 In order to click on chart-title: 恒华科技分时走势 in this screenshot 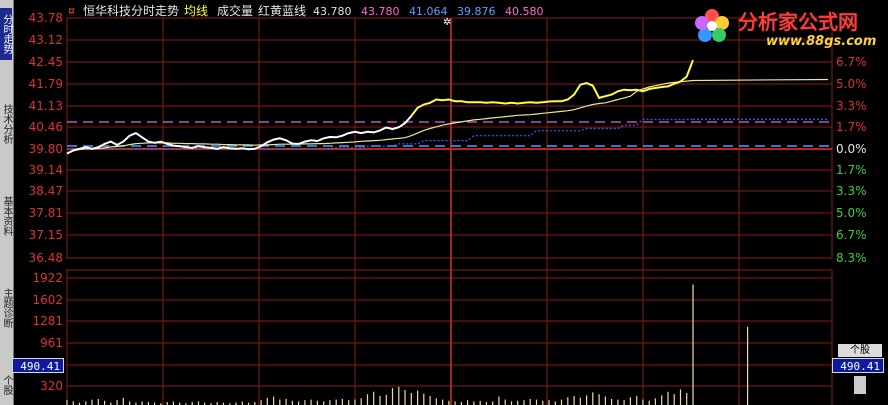, I will do `click(131, 11)`.